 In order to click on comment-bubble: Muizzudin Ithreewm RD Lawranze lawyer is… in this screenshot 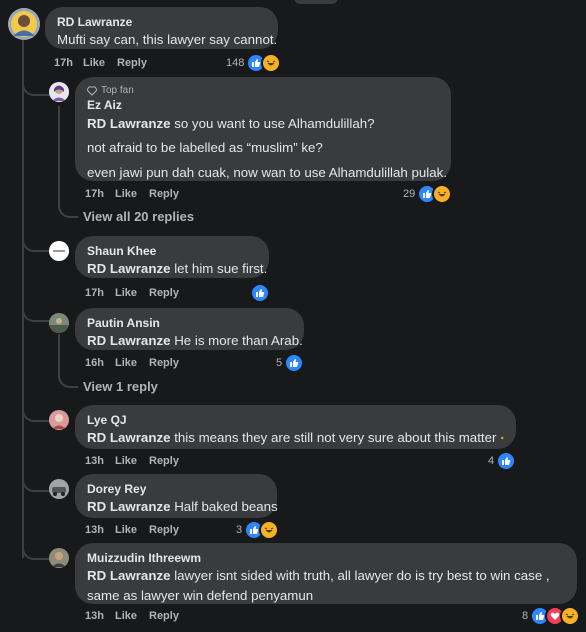, I will do `click(326, 573)`.